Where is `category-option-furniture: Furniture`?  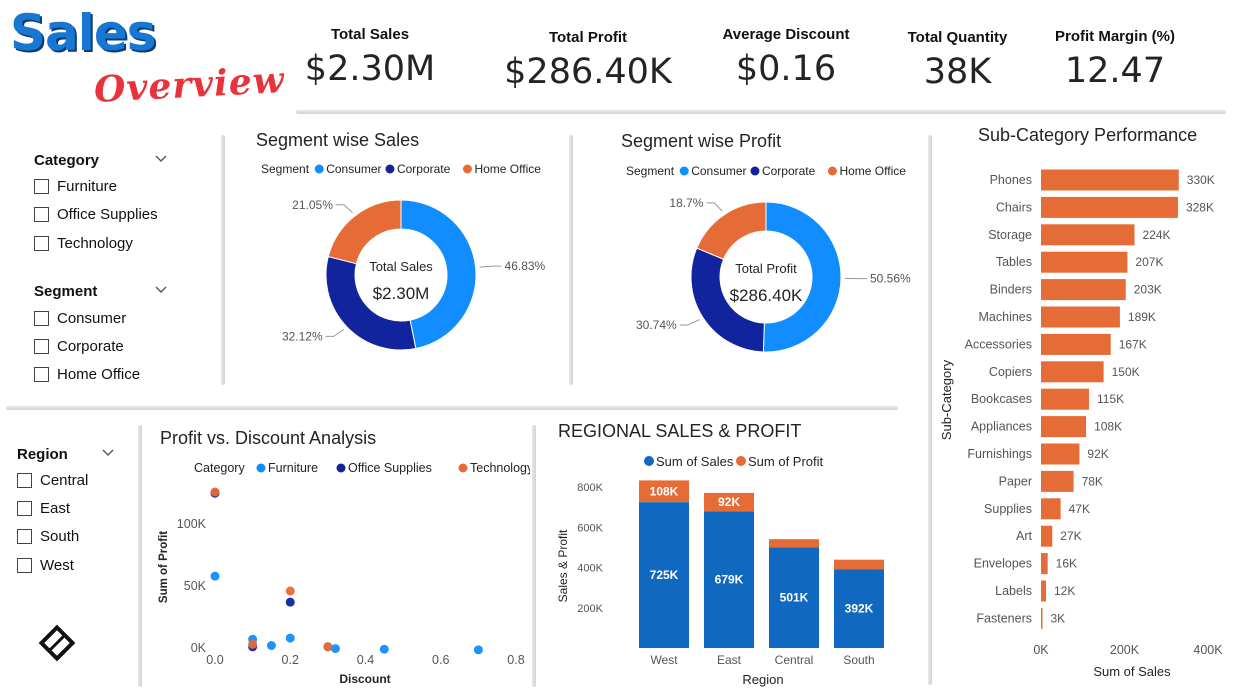
category-option-furniture: Furniture is located at coordinates (75, 186).